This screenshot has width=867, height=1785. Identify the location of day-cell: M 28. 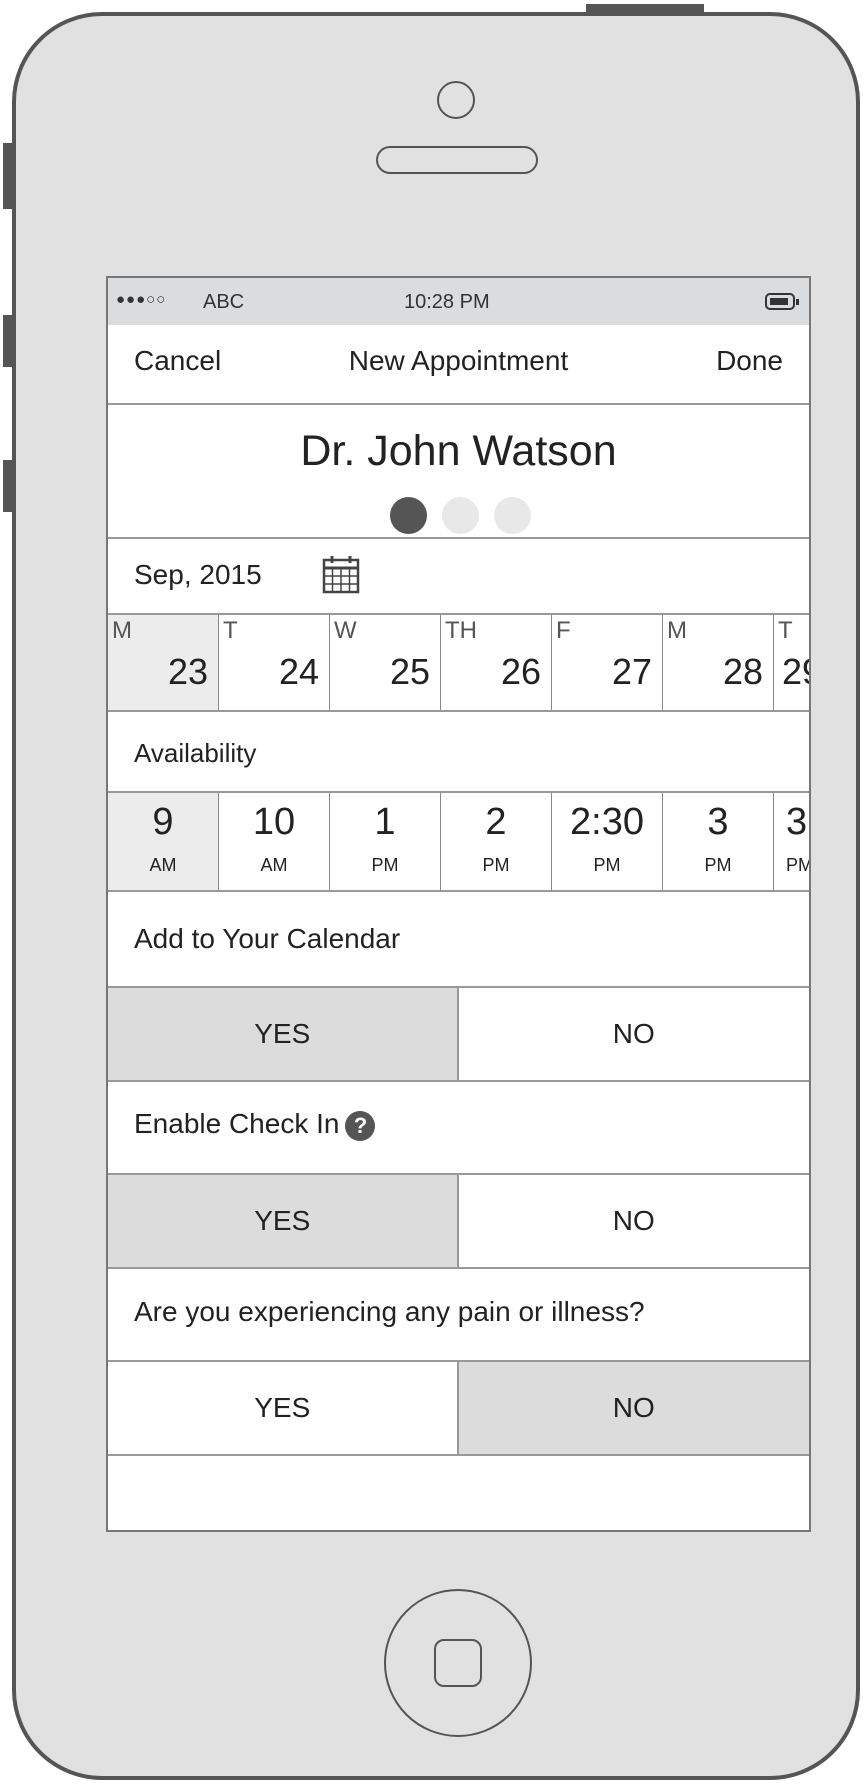
(718, 662).